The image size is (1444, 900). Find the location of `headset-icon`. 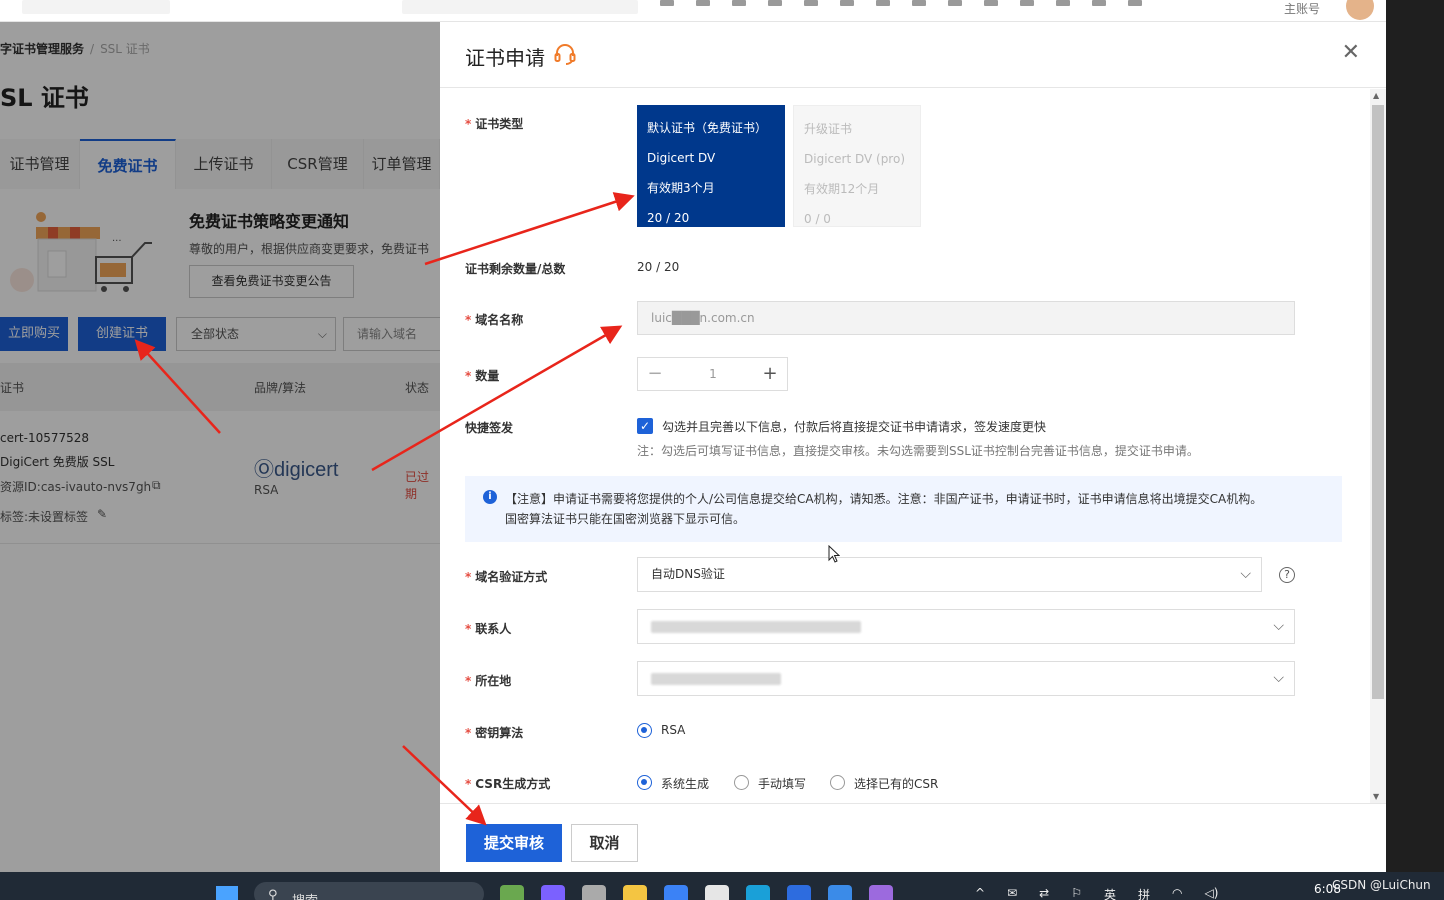

headset-icon is located at coordinates (565, 54).